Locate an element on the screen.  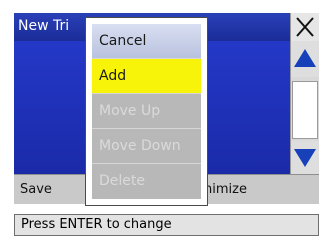
menu-item-move-down: Move Down is located at coordinates (146, 146).